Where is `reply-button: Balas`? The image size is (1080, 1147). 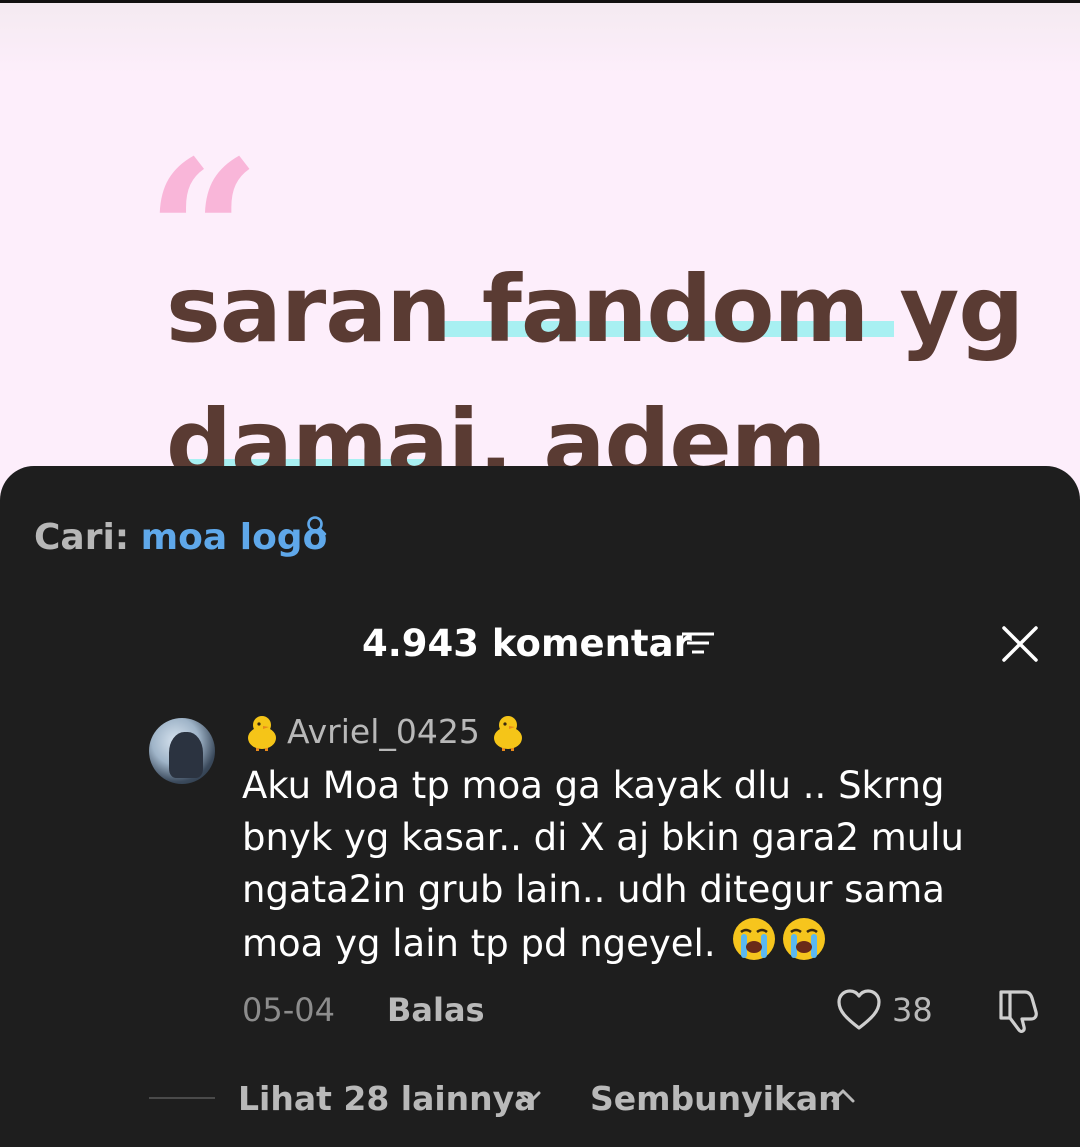
reply-button: Balas is located at coordinates (436, 1010).